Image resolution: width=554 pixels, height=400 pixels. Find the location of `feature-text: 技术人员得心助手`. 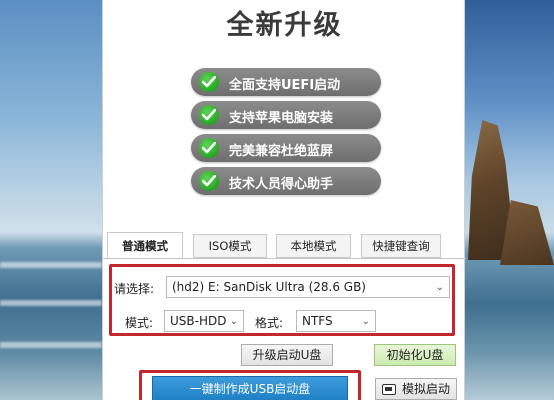

feature-text: 技术人员得心助手 is located at coordinates (281, 184).